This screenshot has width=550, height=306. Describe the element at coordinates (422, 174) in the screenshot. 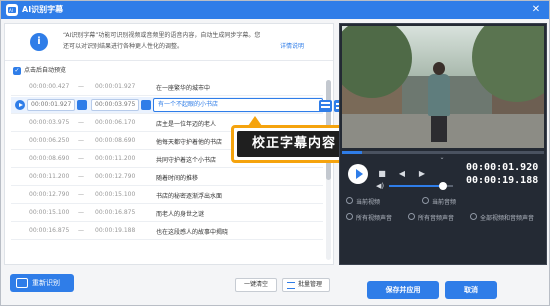

I see `next-frame-icon: ▶` at that location.